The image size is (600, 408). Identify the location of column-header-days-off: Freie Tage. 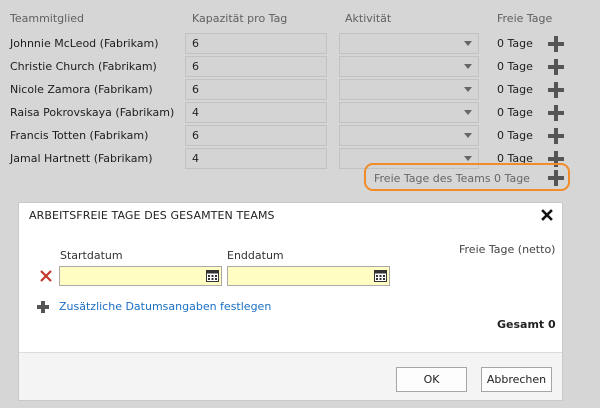
(525, 18).